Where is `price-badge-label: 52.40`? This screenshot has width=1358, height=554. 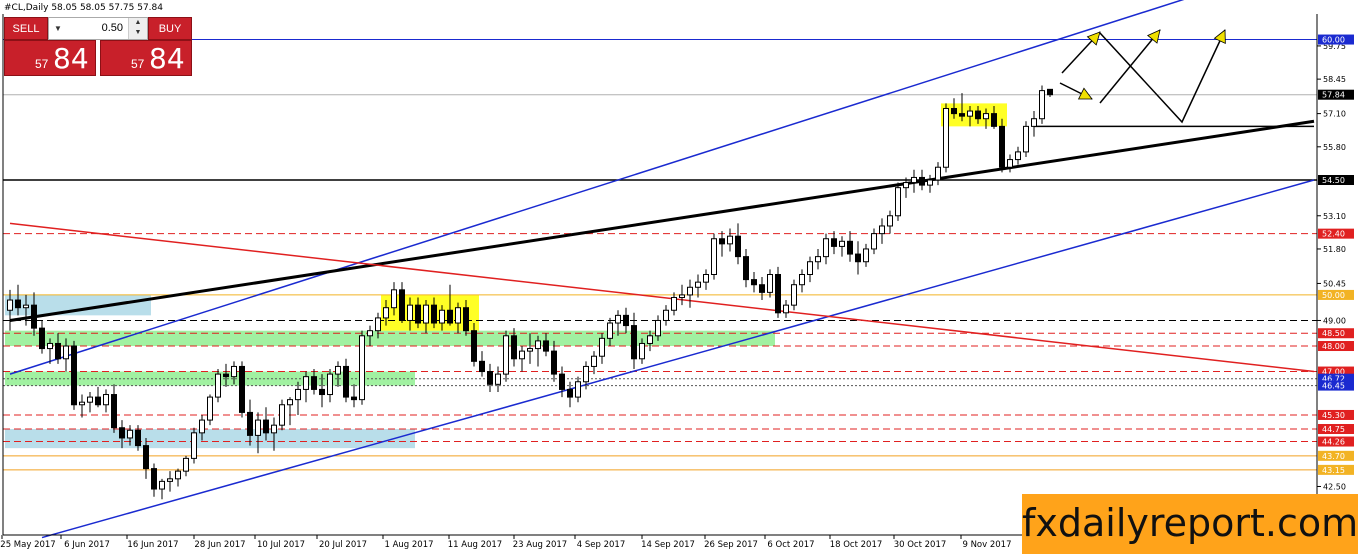 price-badge-label: 52.40 is located at coordinates (1333, 234).